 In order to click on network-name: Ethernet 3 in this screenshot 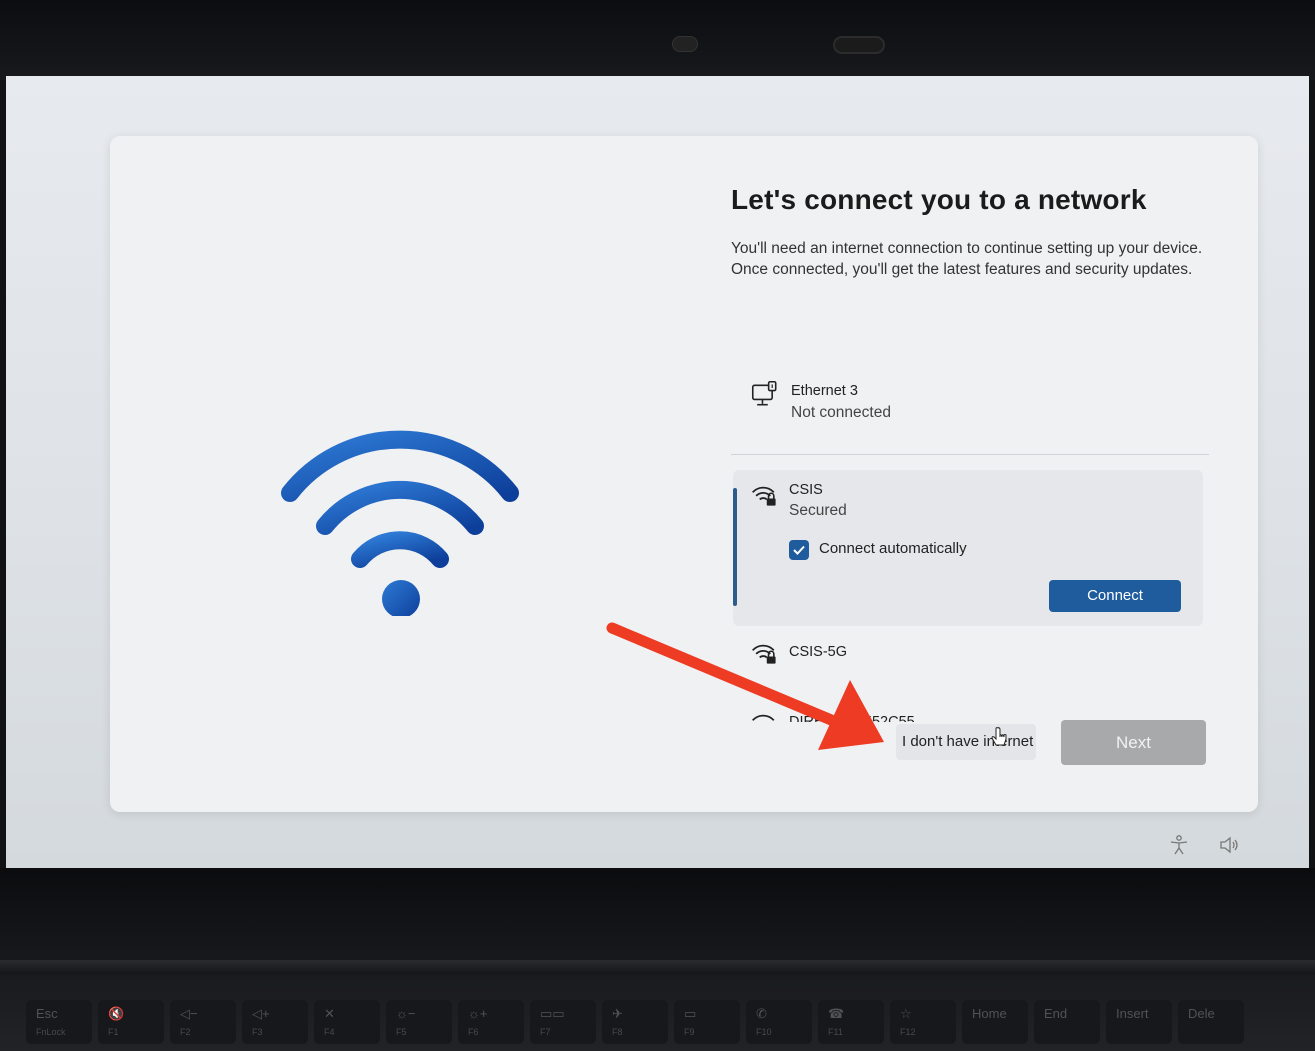, I will do `click(824, 391)`.